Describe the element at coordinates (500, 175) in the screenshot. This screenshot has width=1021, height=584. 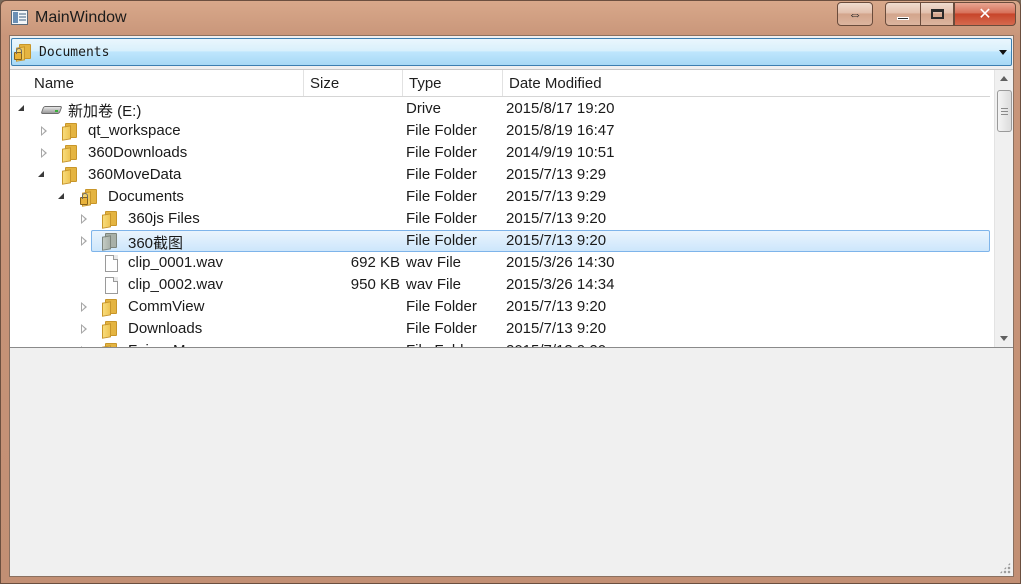
I see `tree-row: 360MoveData File Folder 2015/7/13 9:29` at that location.